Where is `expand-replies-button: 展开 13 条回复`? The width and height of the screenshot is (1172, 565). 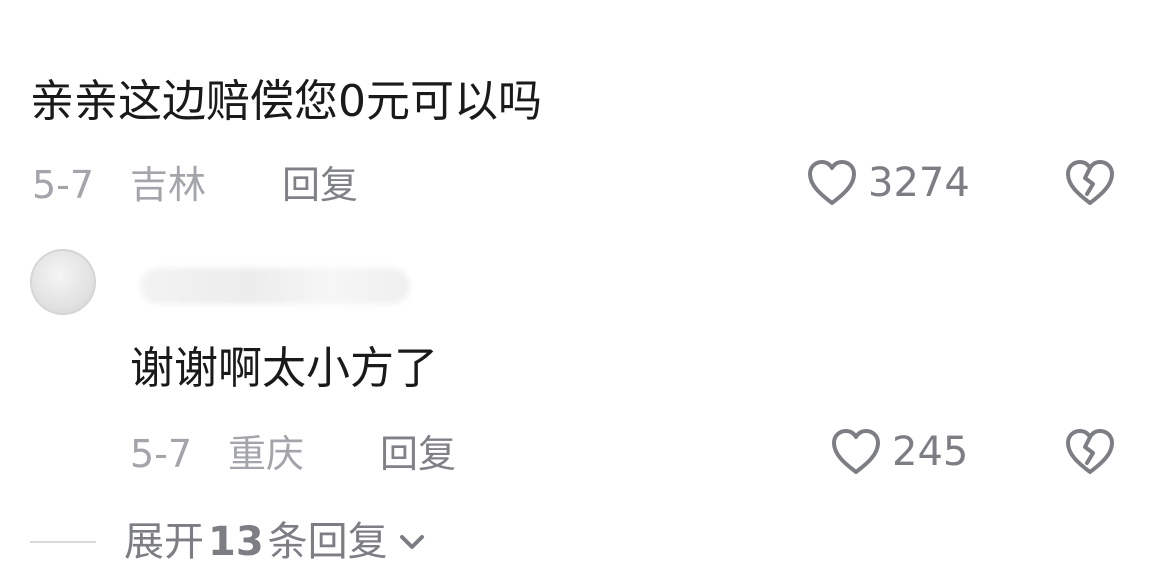 expand-replies-button: 展开 13 条回复 is located at coordinates (228, 542).